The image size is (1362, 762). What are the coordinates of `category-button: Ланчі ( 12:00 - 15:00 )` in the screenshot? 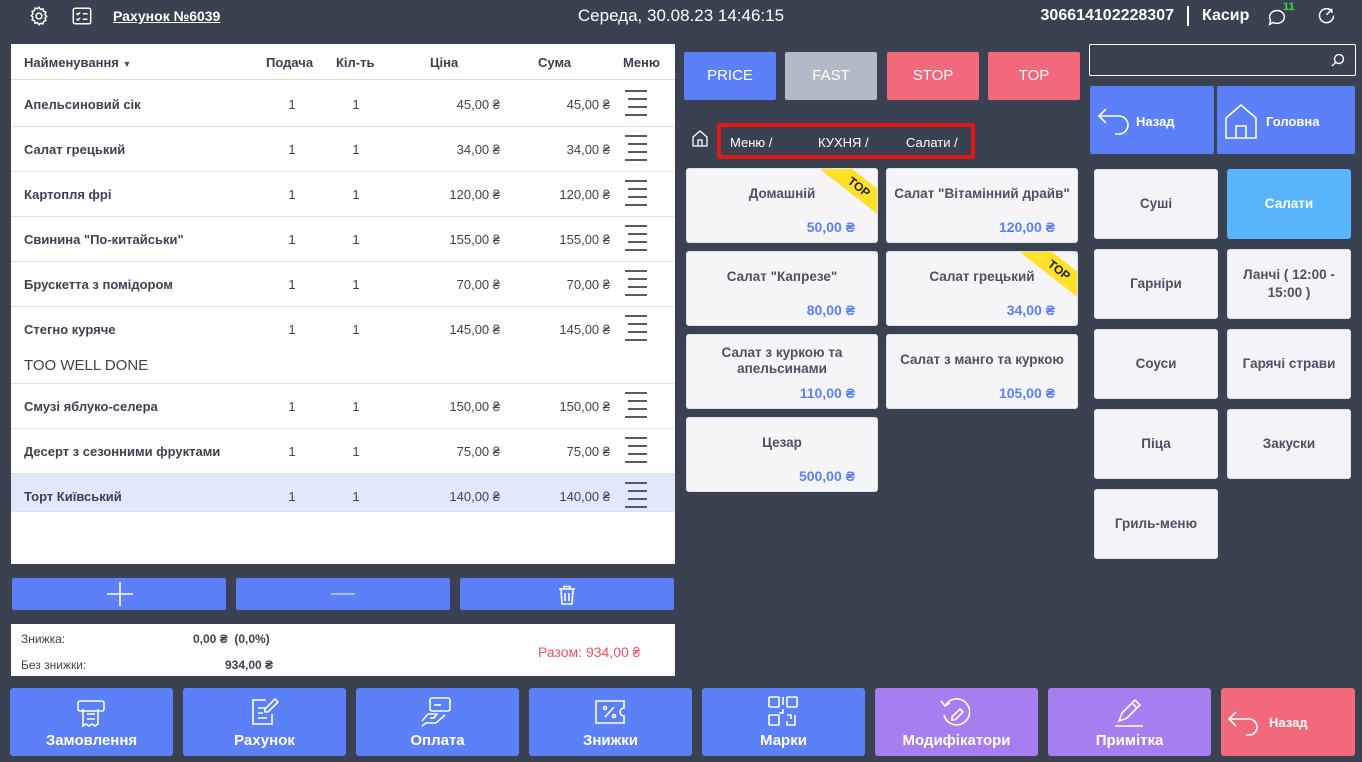 It's located at (1289, 284).